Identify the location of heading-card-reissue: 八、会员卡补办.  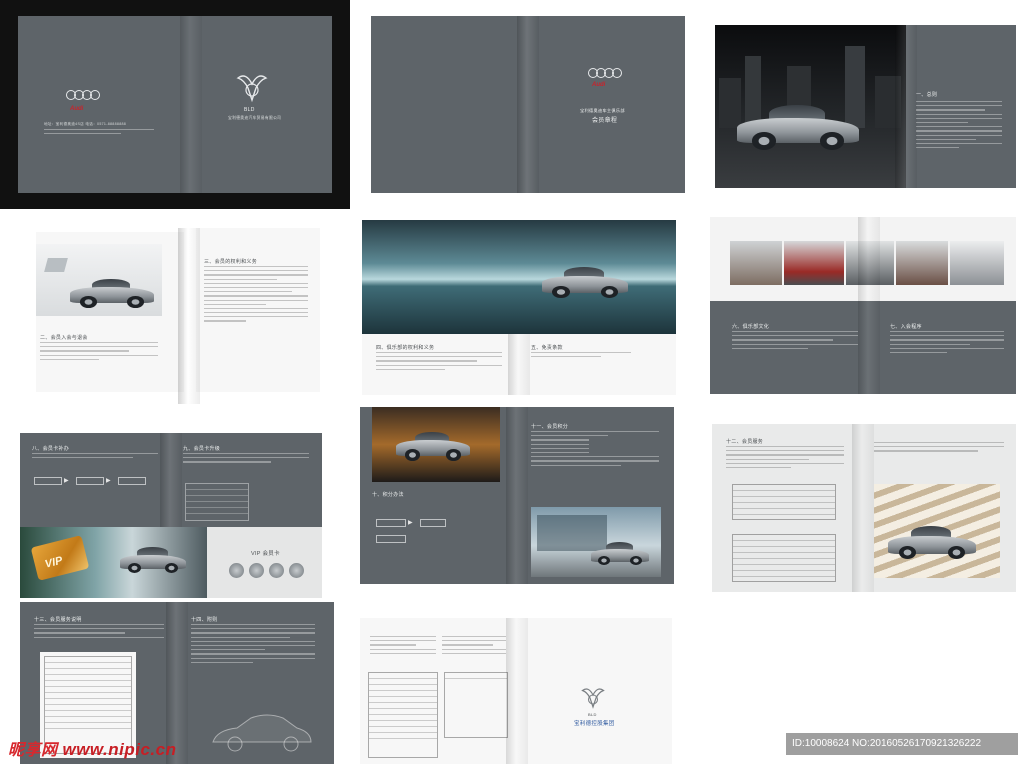
(51, 449).